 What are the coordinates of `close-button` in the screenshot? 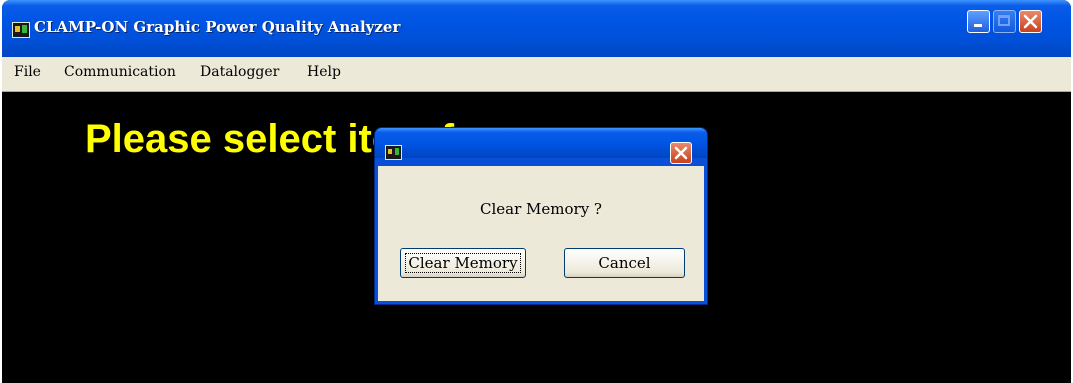 It's located at (1030, 21).